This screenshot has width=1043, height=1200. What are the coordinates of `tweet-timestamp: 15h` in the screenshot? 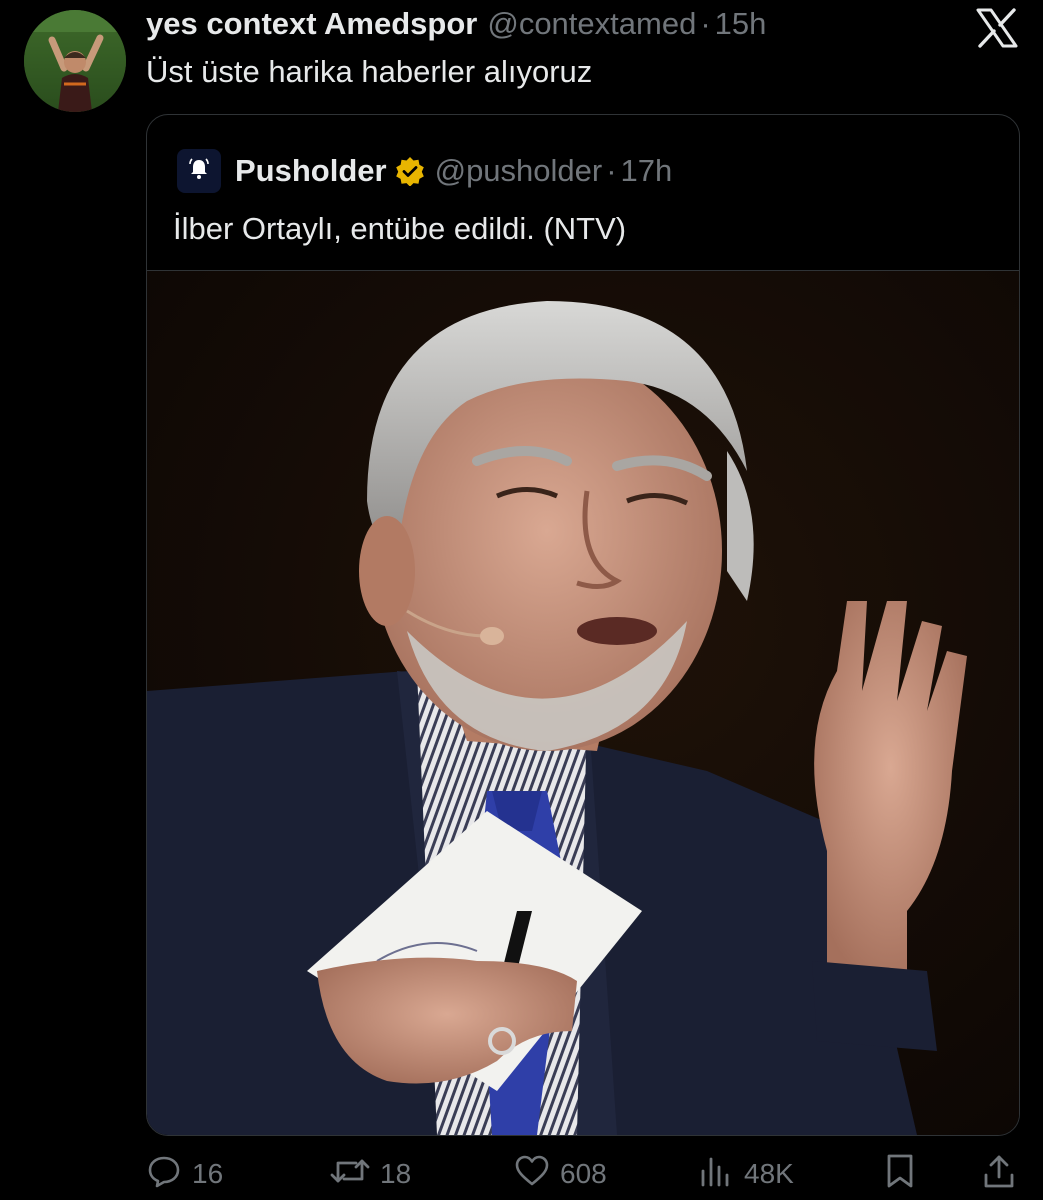 It's located at (741, 24).